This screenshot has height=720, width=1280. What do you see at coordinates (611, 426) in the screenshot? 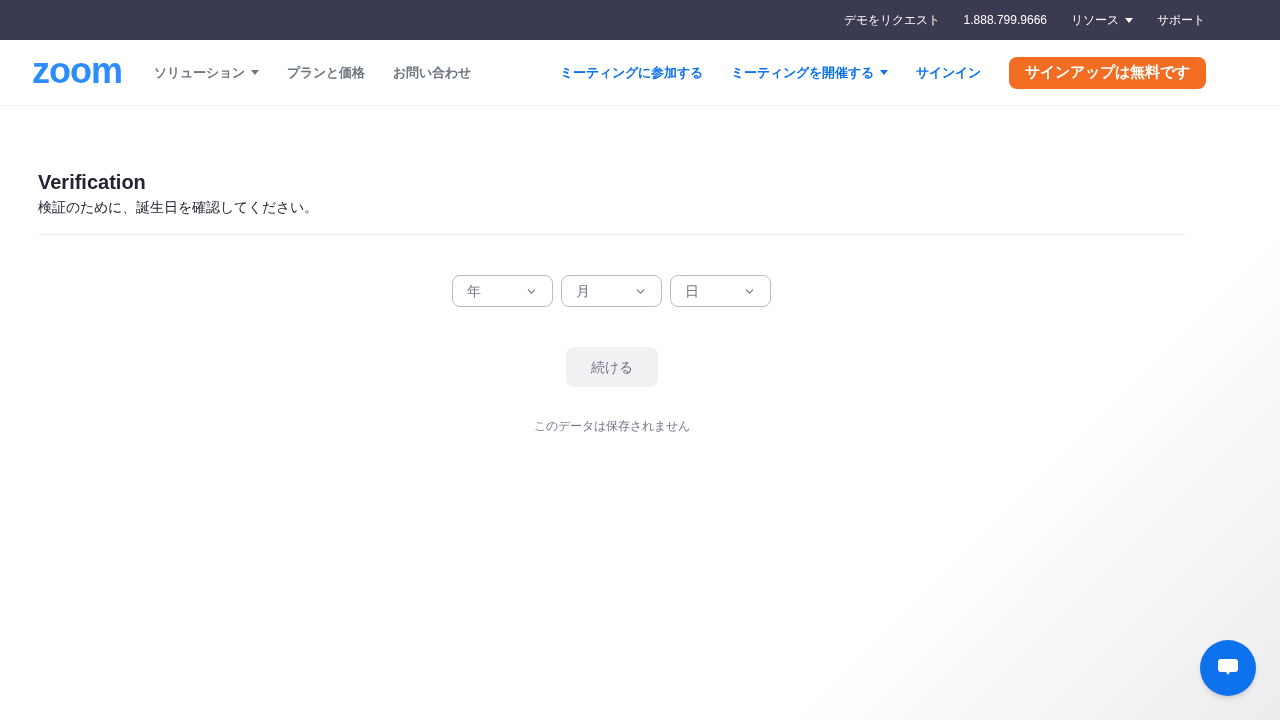
I see `privacy-note: このデータは保存されません` at bounding box center [611, 426].